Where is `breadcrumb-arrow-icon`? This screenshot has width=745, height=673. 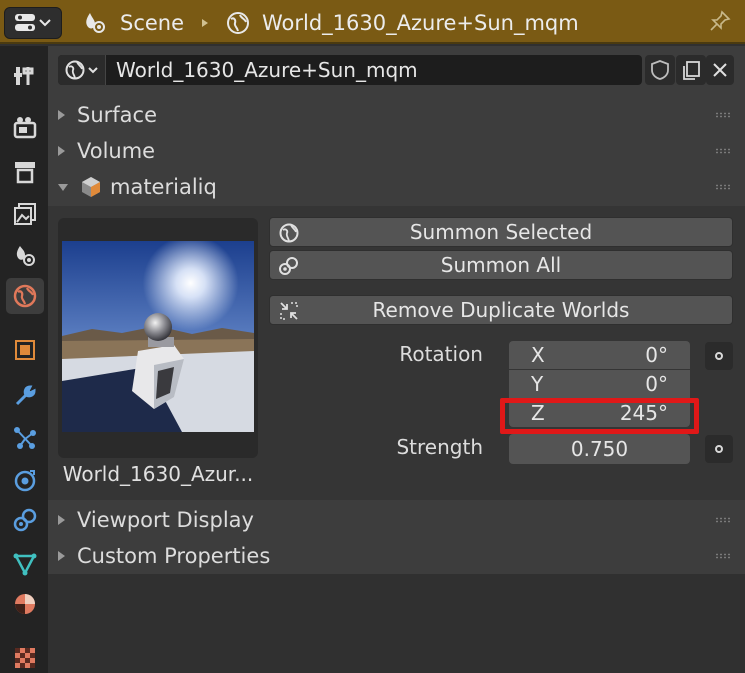 breadcrumb-arrow-icon is located at coordinates (205, 23).